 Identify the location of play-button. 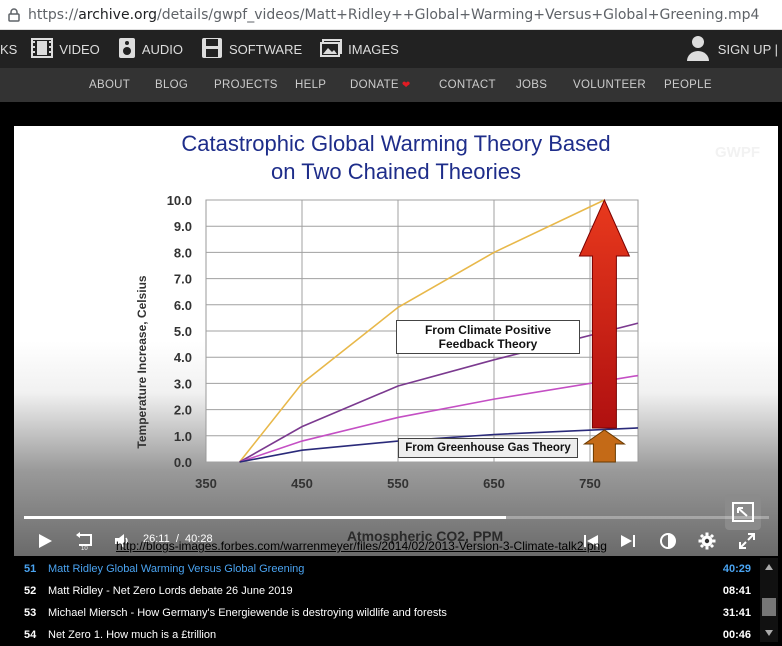
(45, 541).